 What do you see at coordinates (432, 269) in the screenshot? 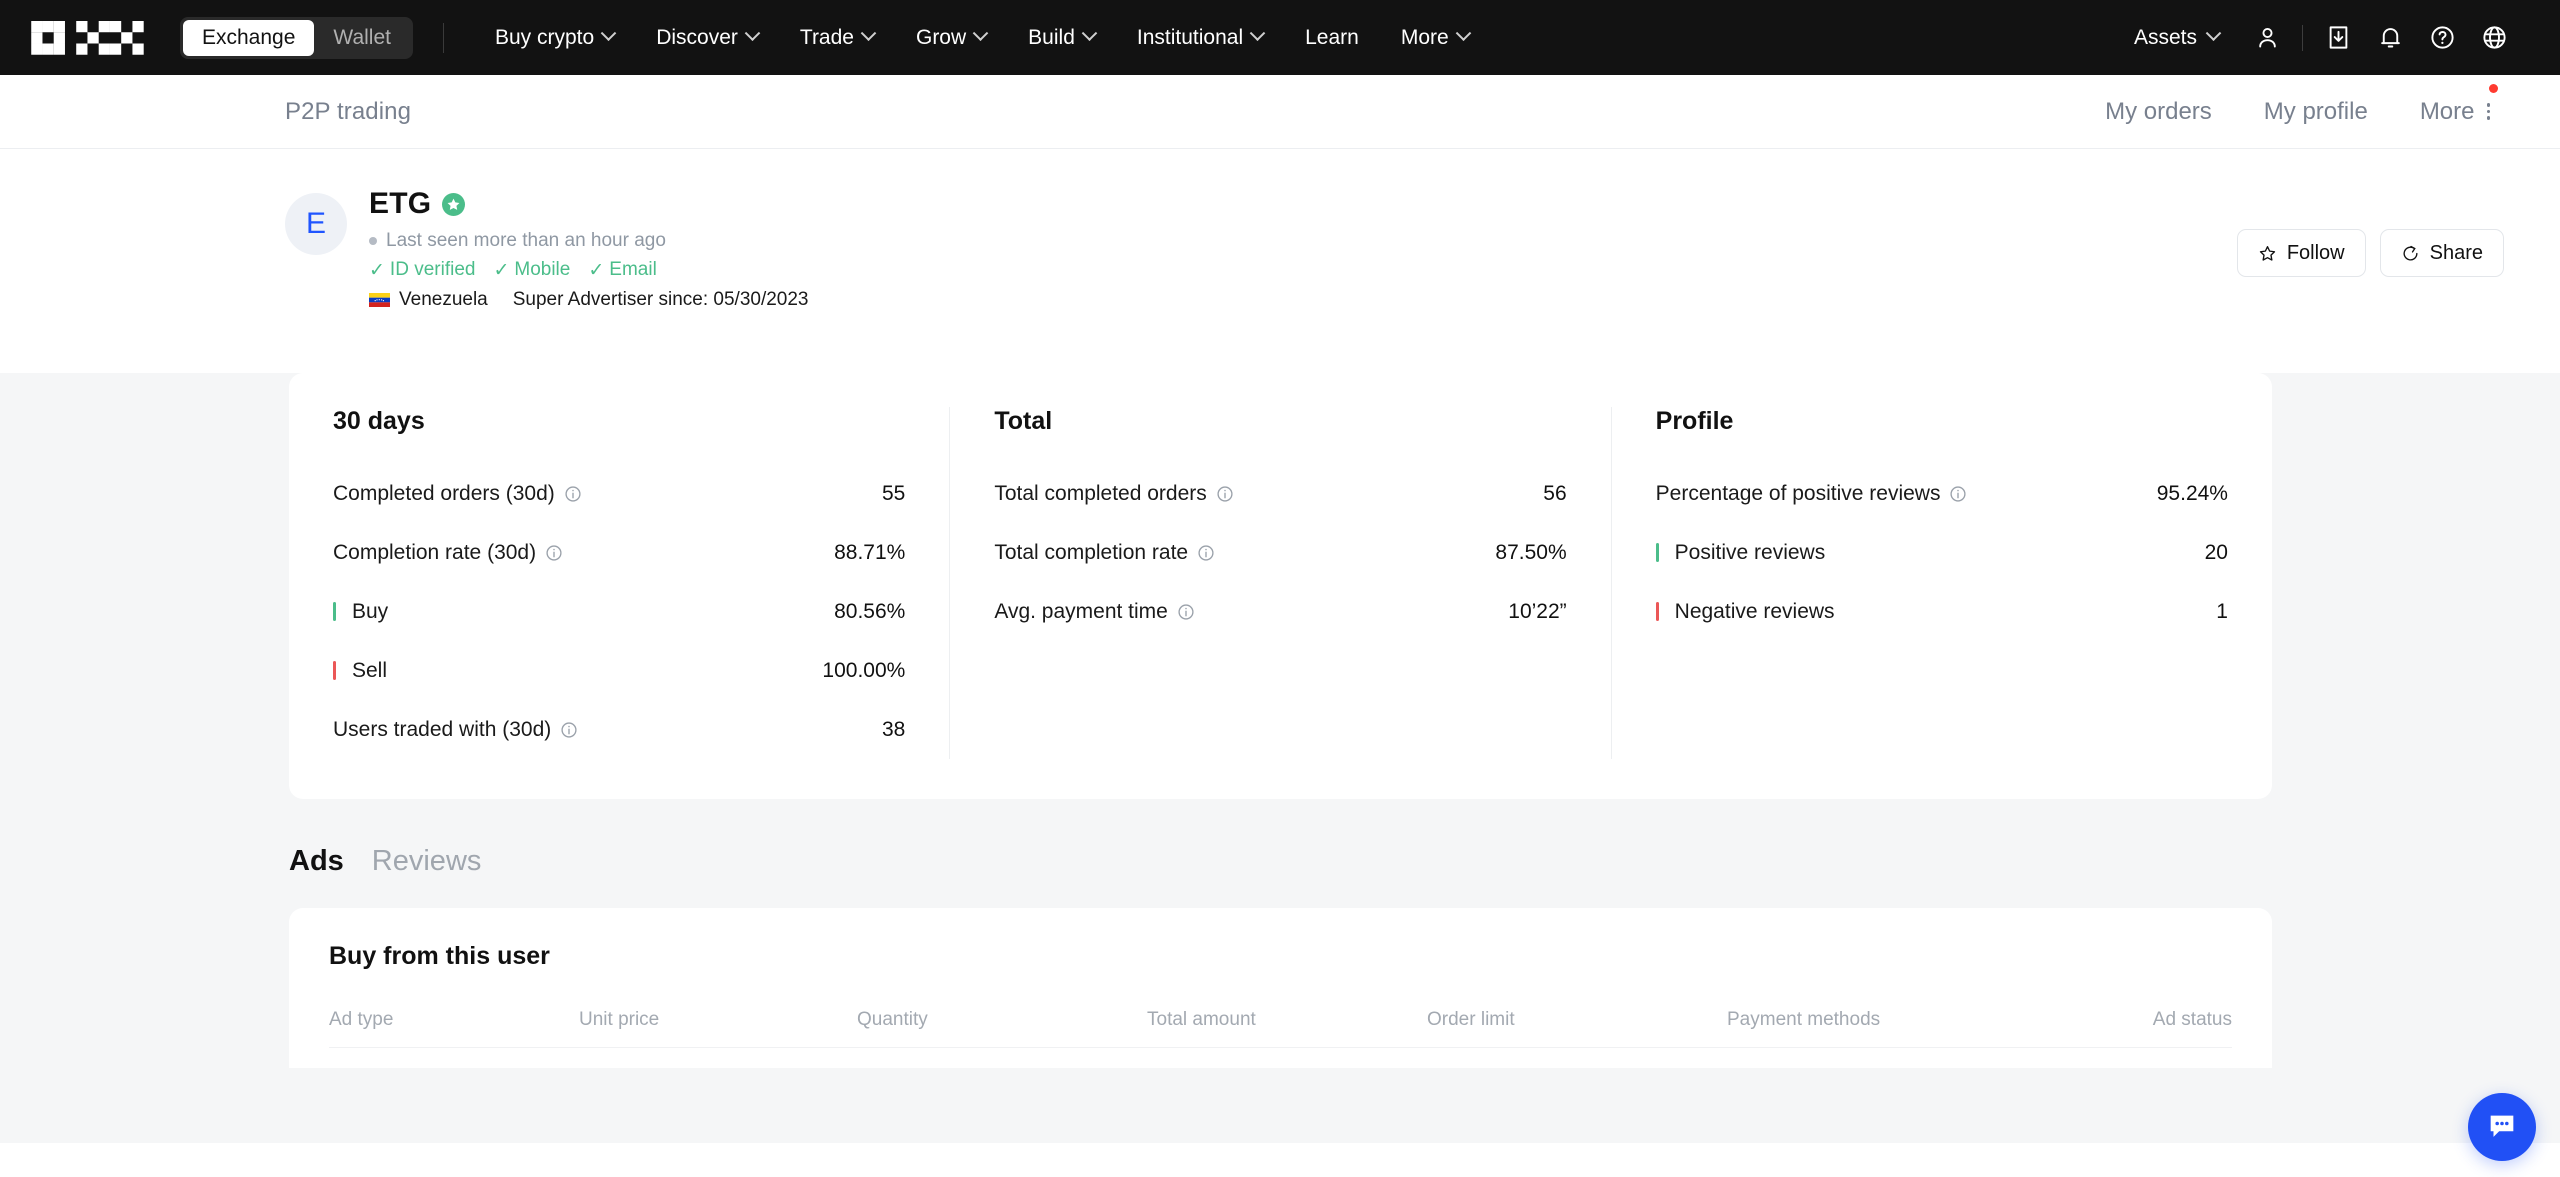
I see `verification-label: ID verified` at bounding box center [432, 269].